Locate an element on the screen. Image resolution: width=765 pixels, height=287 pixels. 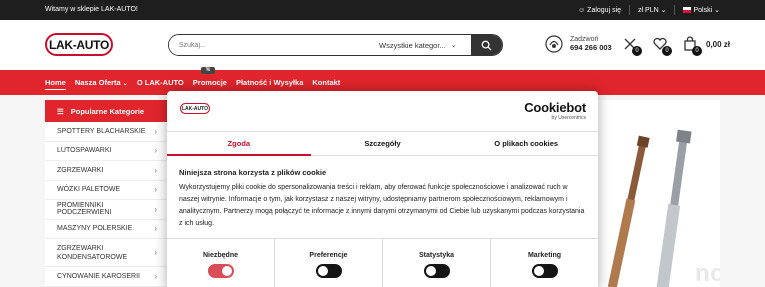
compare-count: 0 is located at coordinates (637, 51).